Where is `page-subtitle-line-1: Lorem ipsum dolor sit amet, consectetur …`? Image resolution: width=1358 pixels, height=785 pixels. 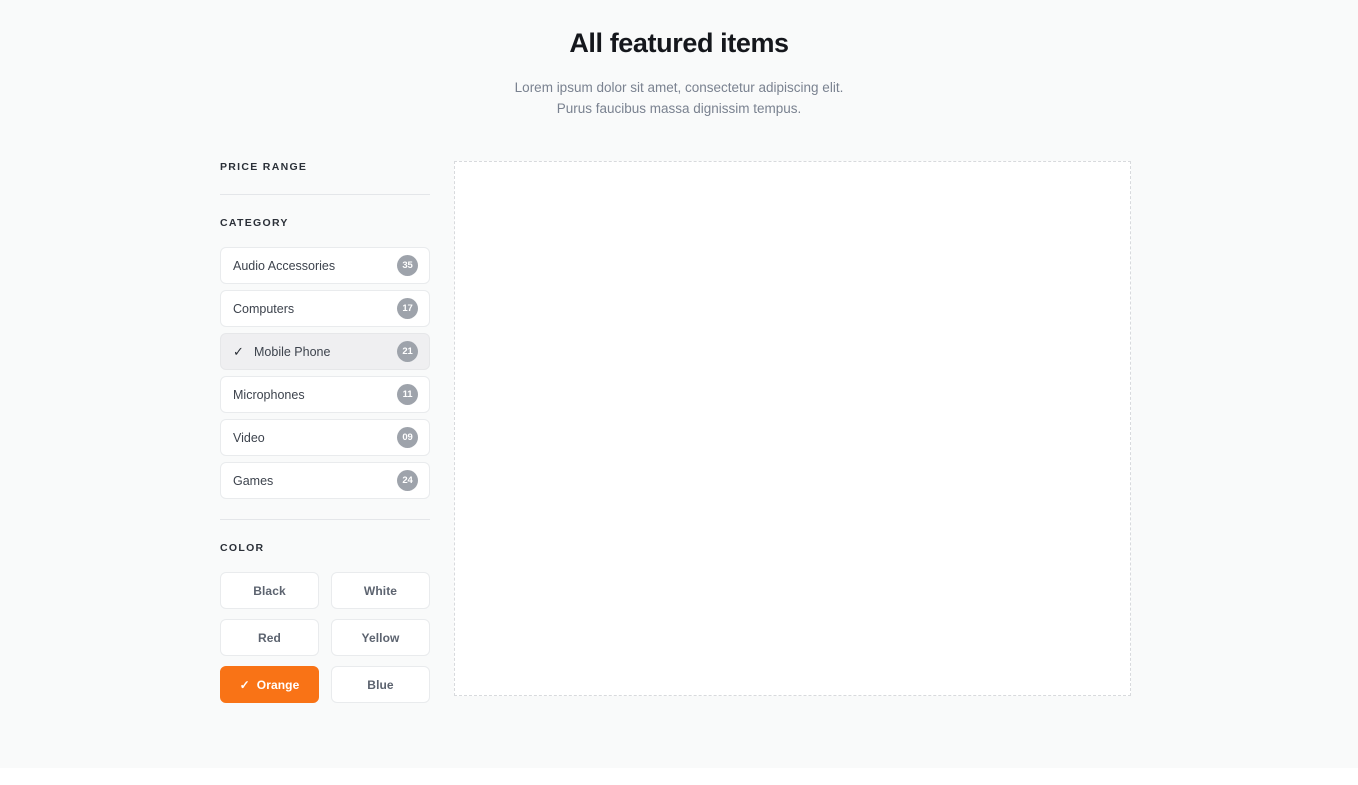
page-subtitle-line-1: Lorem ipsum dolor sit amet, consectetur … is located at coordinates (679, 87).